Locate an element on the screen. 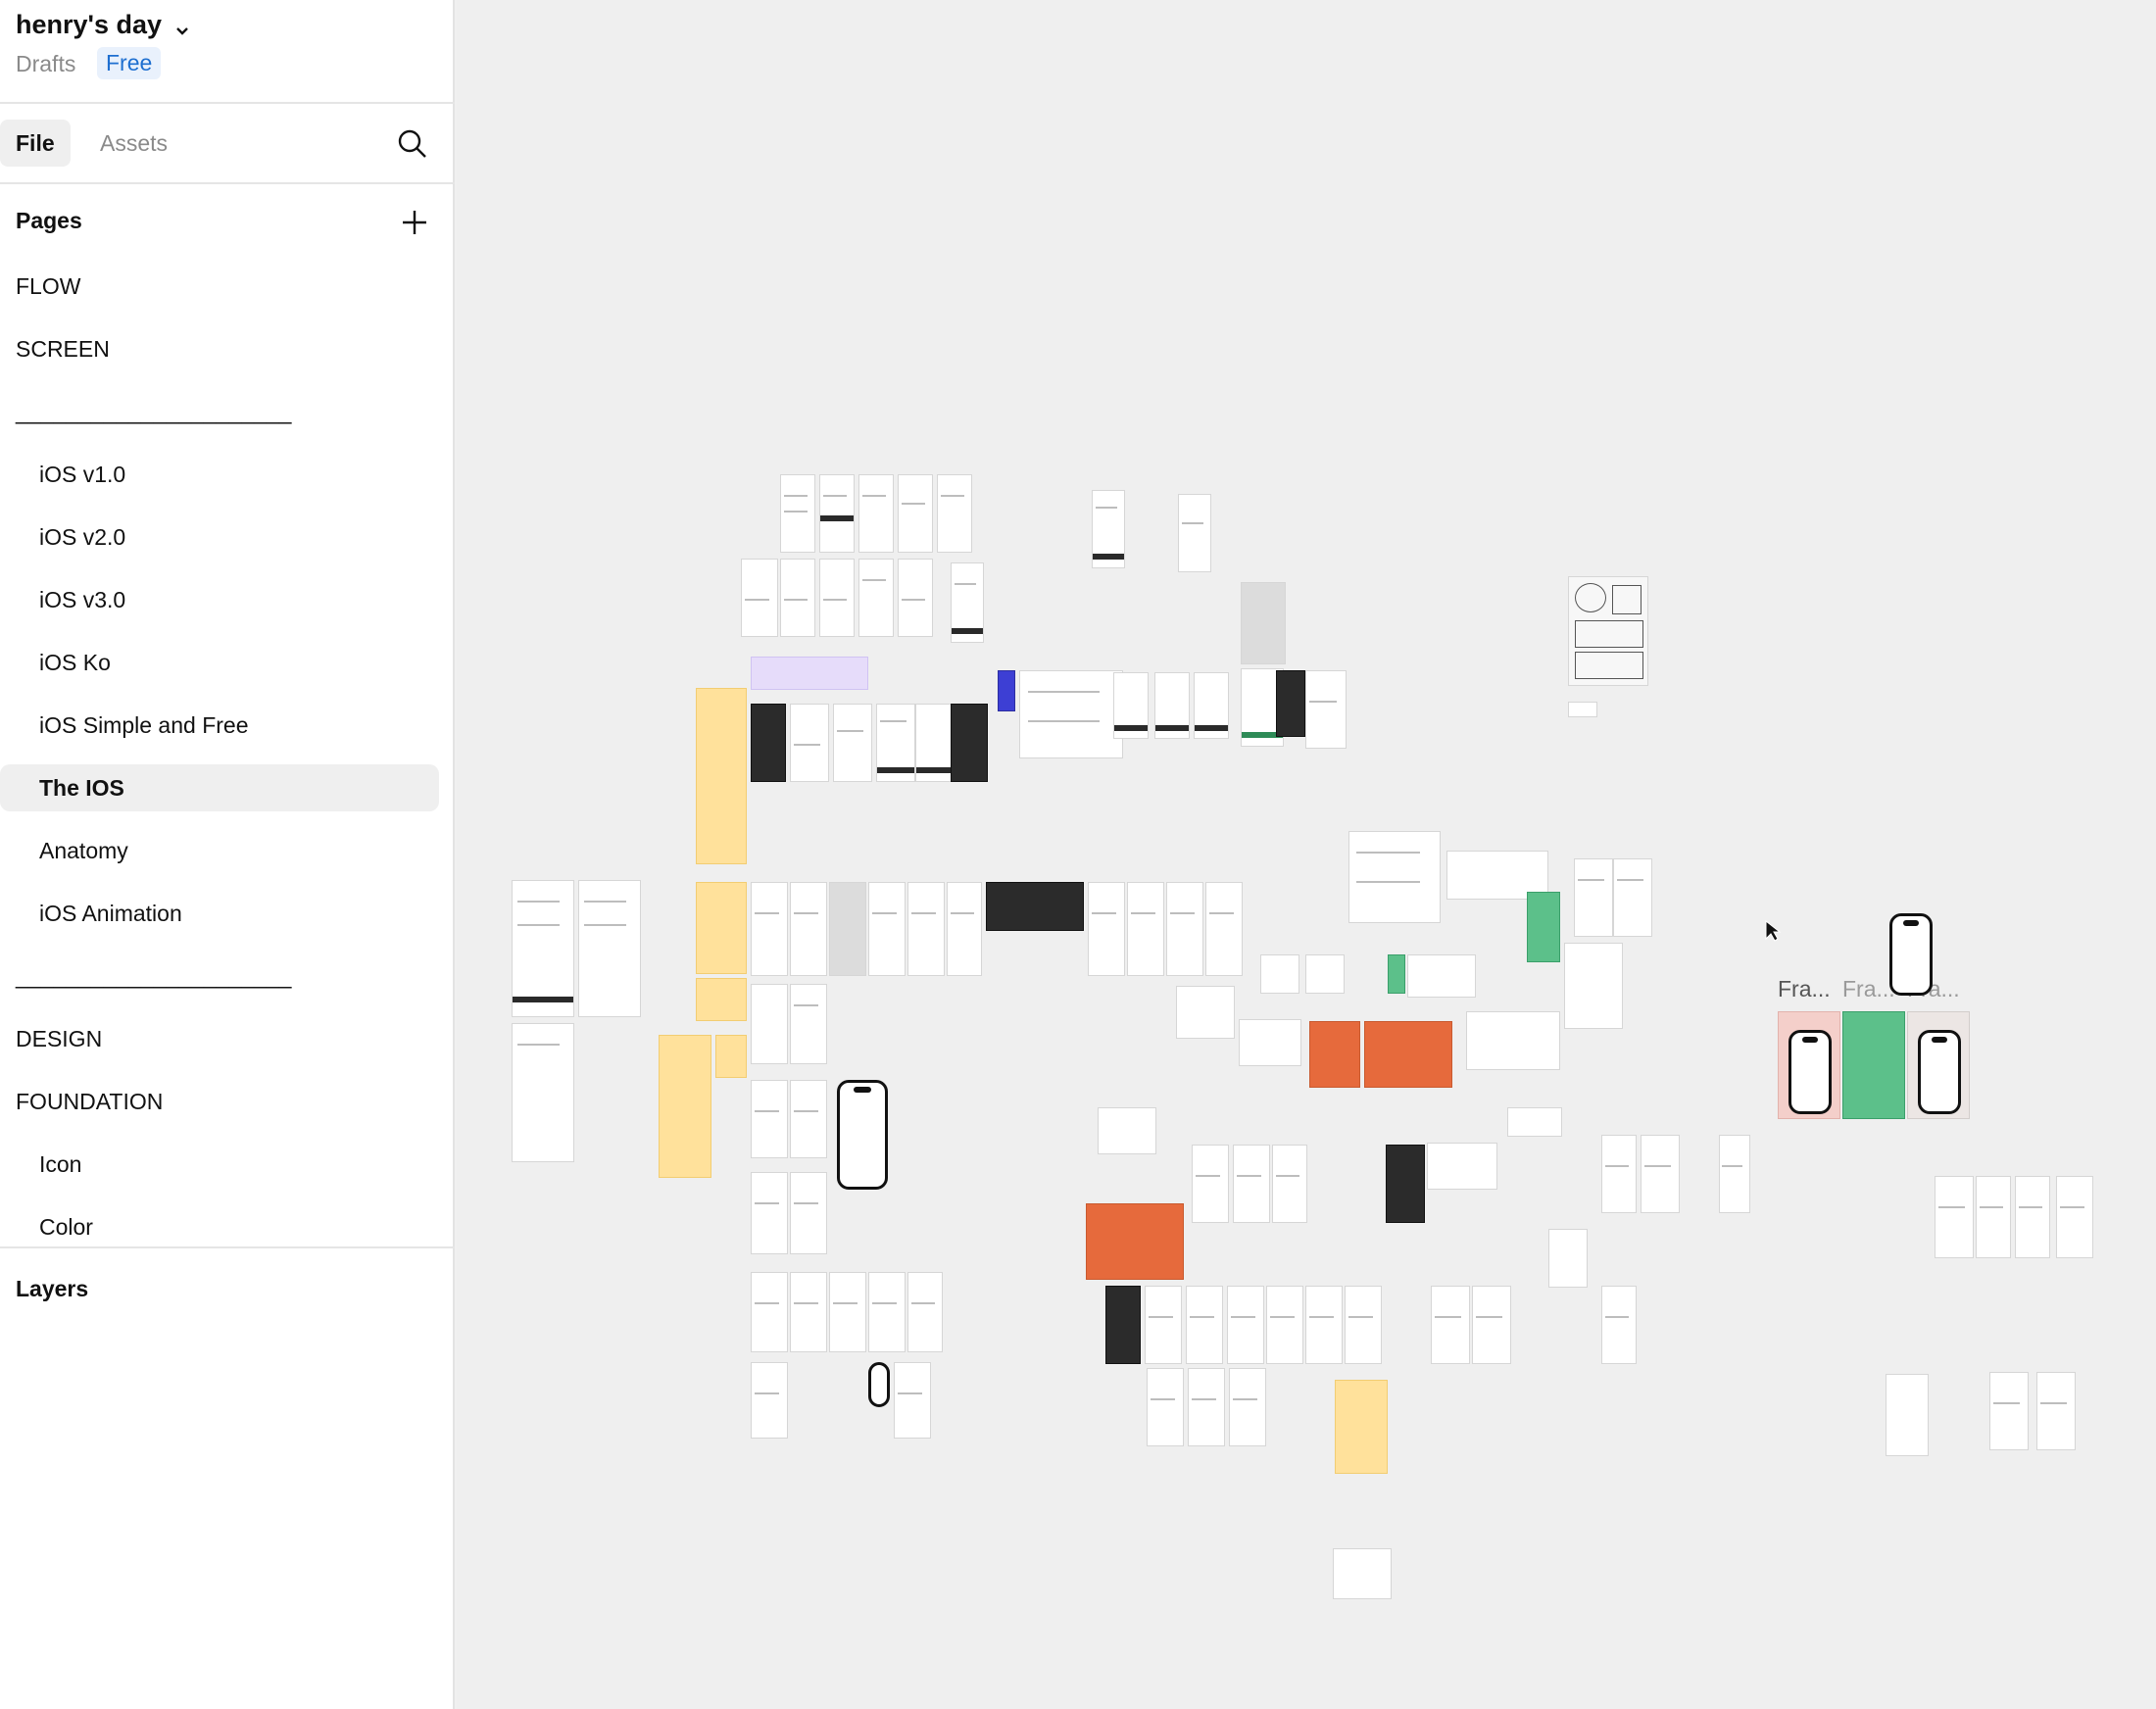  page-item: Icon is located at coordinates (227, 1165).